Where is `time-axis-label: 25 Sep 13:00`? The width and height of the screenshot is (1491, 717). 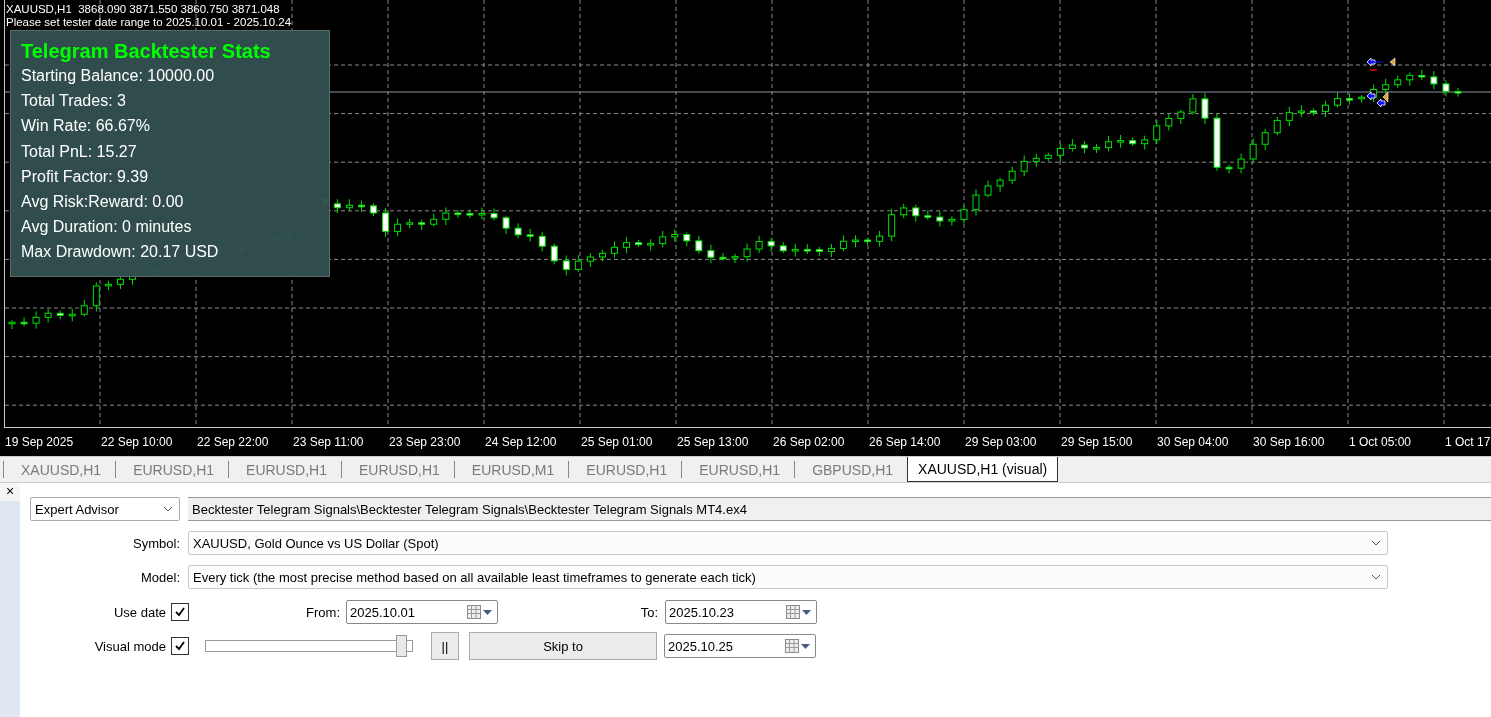 time-axis-label: 25 Sep 13:00 is located at coordinates (713, 442).